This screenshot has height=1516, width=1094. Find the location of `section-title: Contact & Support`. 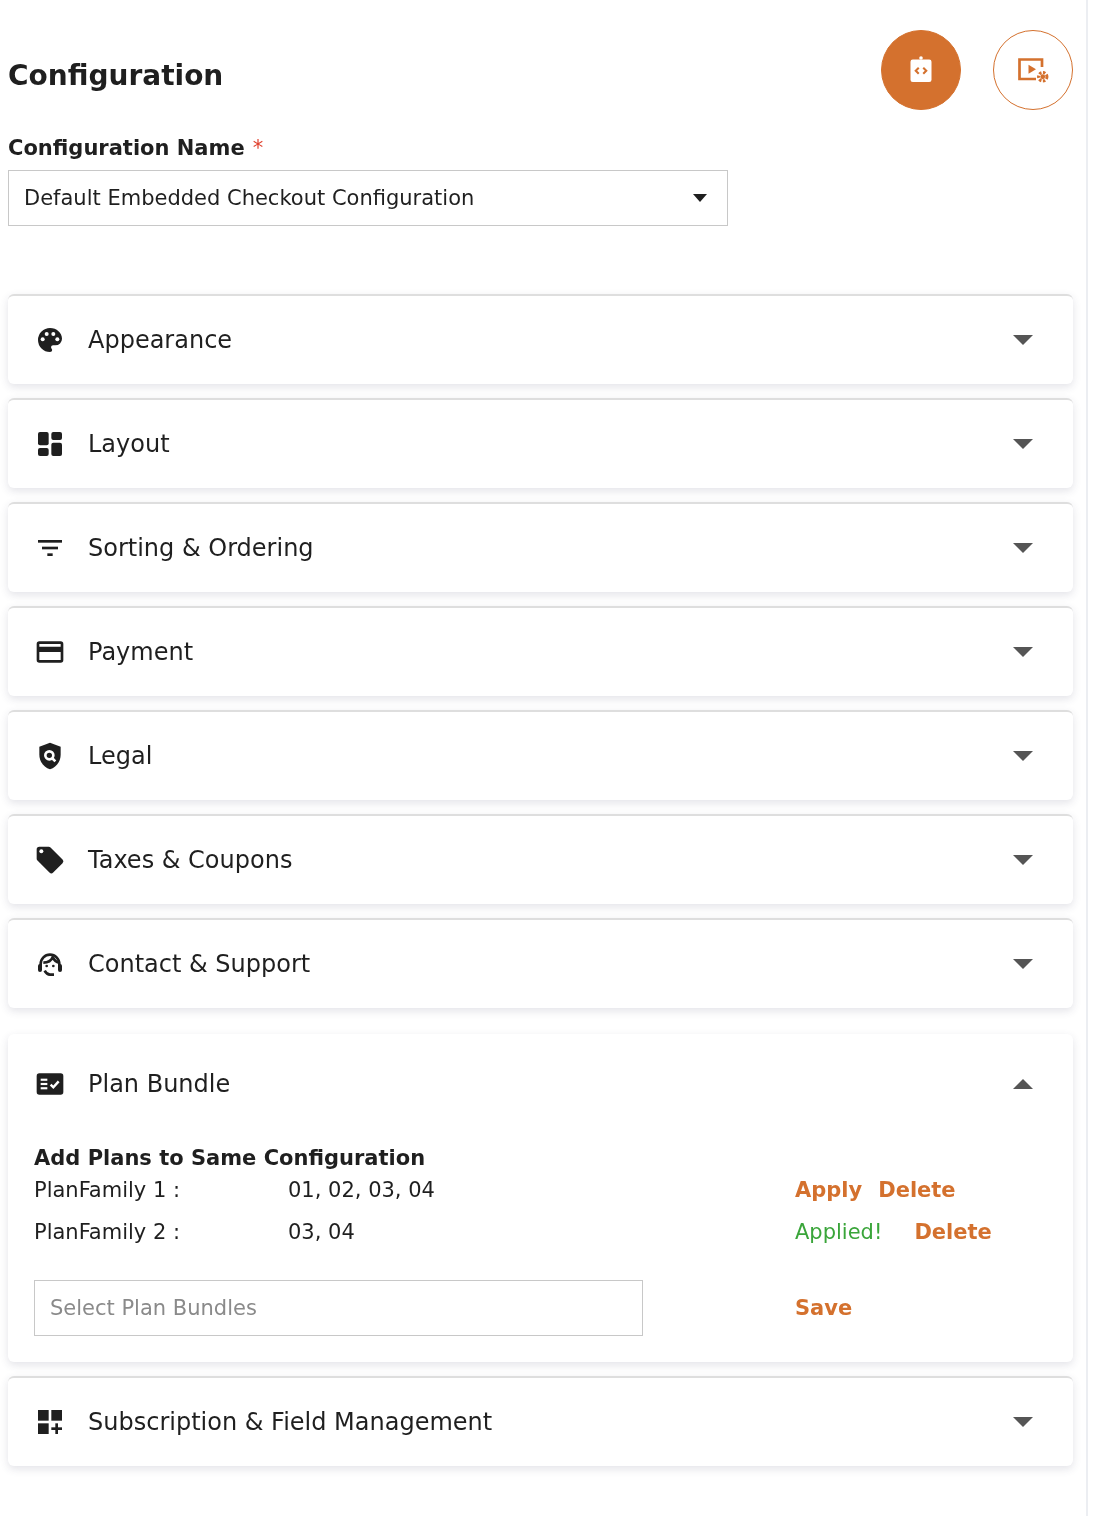

section-title: Contact & Support is located at coordinates (538, 964).